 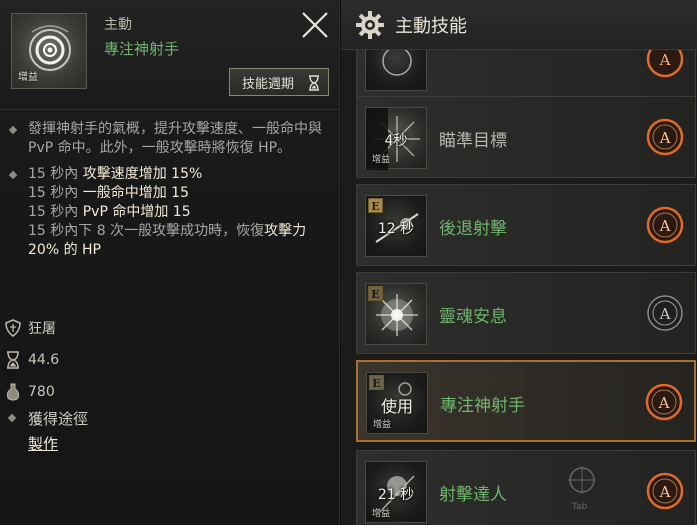 What do you see at coordinates (482, 406) in the screenshot?
I see `skill-name: 專注神射手` at bounding box center [482, 406].